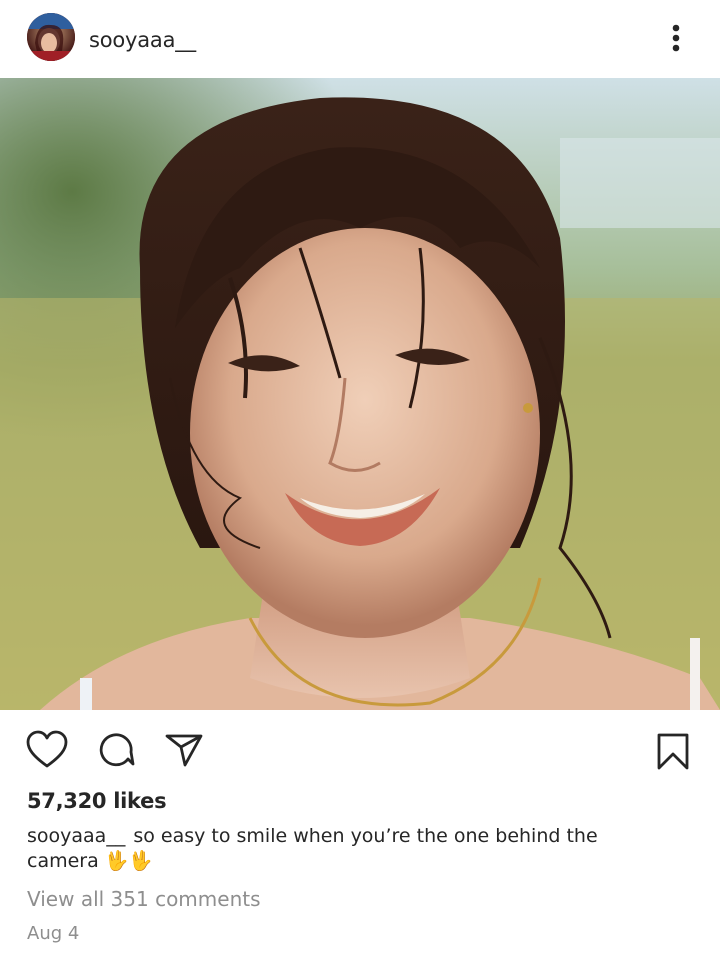 This screenshot has width=720, height=967. What do you see at coordinates (53, 933) in the screenshot?
I see `post-date: Aug 4` at bounding box center [53, 933].